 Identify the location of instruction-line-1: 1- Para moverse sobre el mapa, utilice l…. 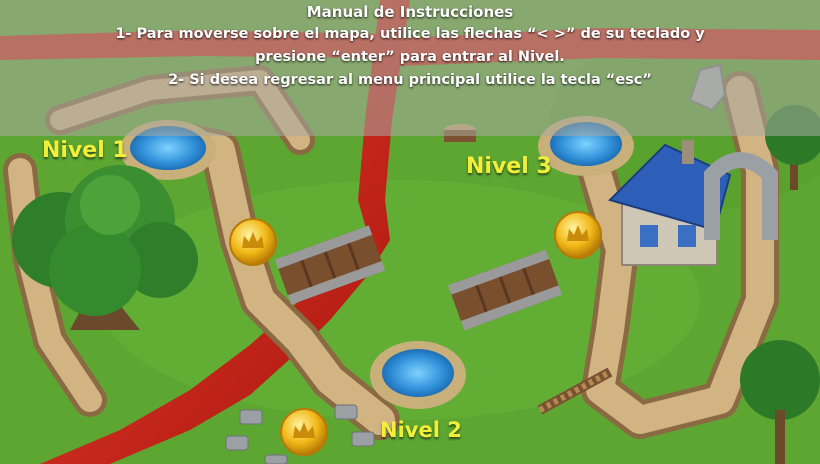
(410, 34).